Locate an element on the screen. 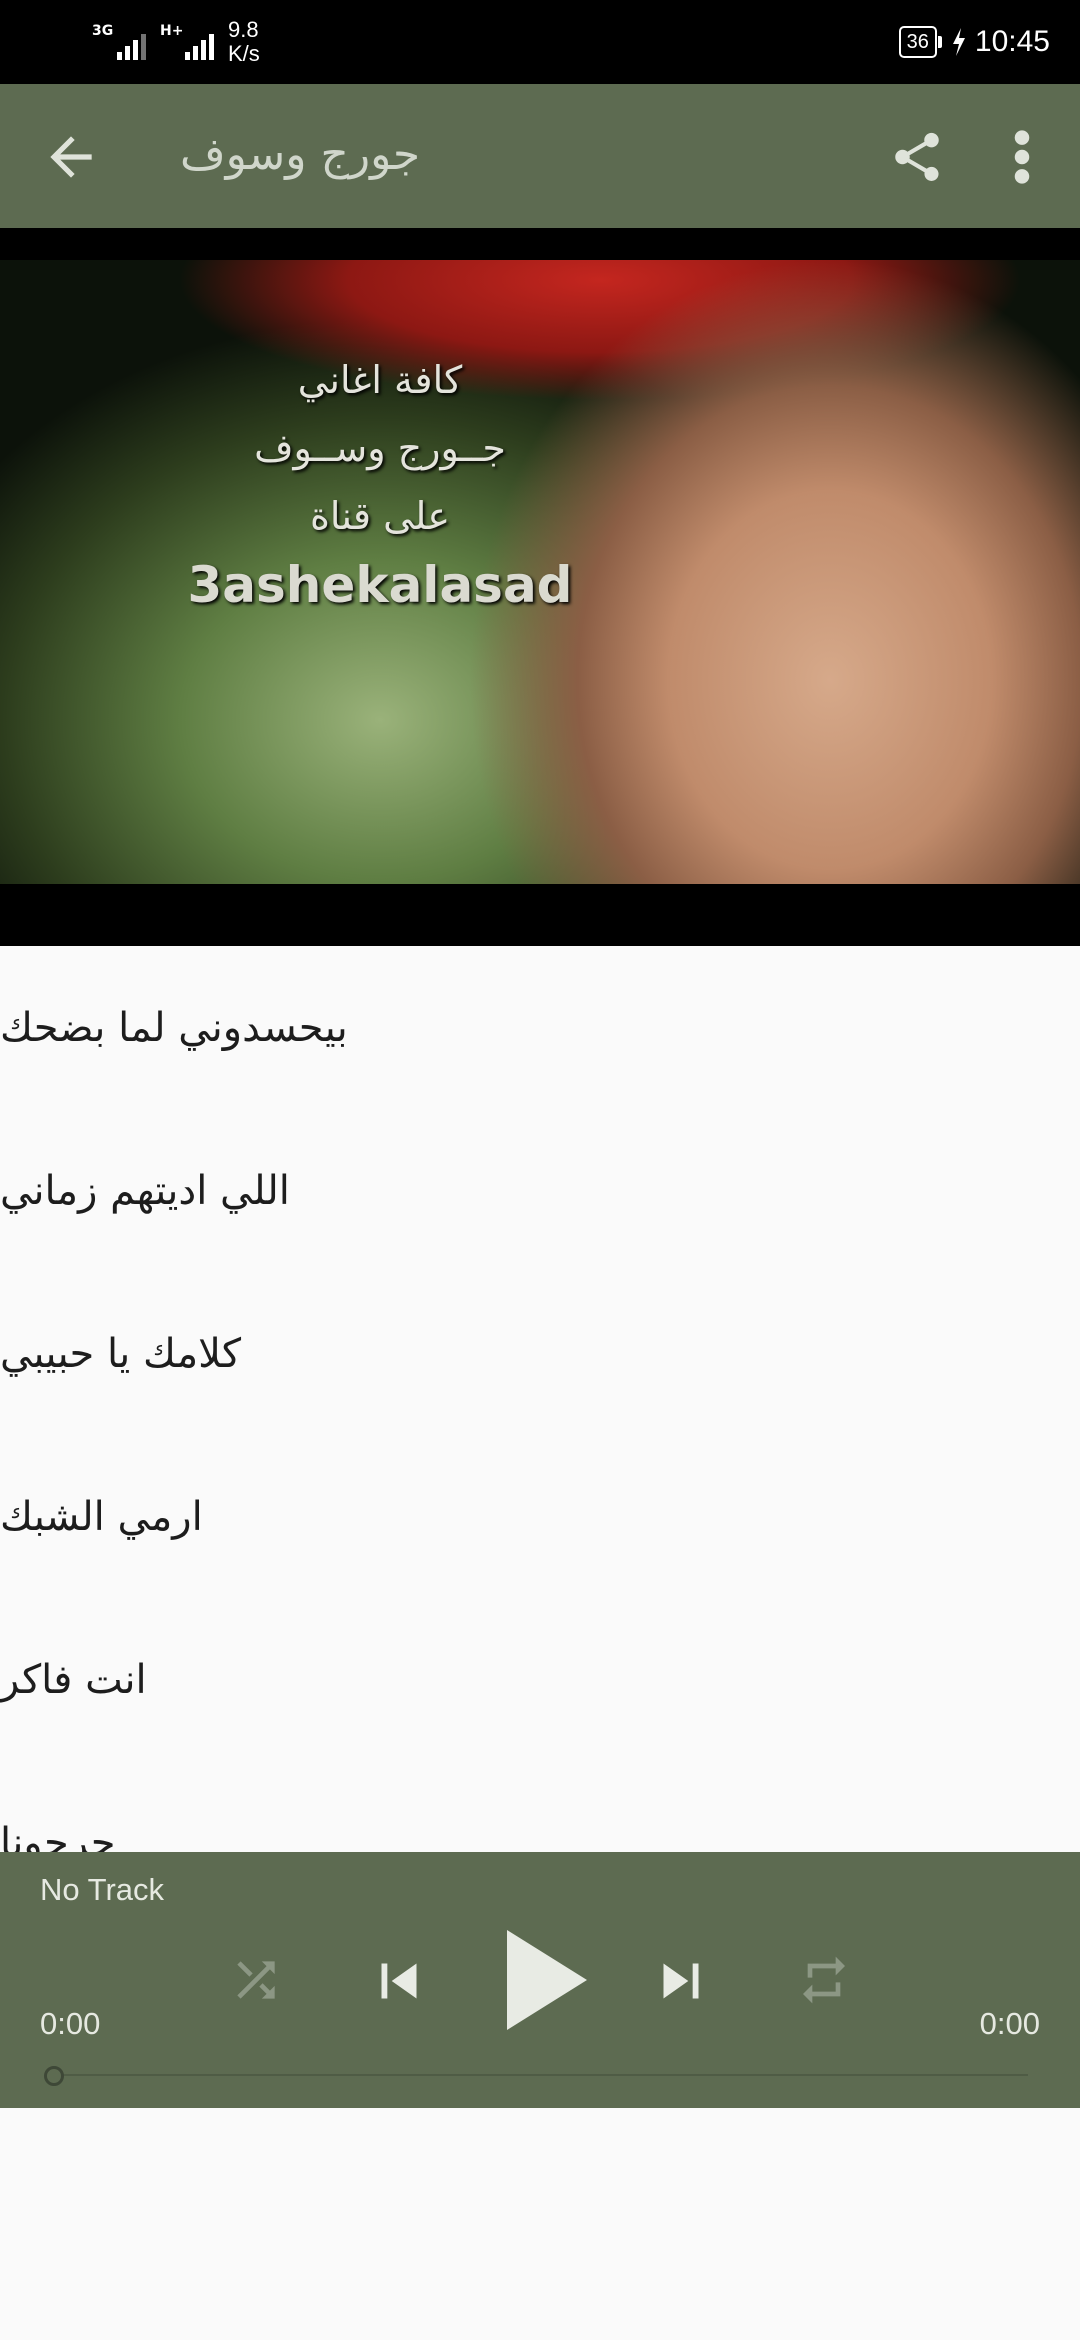 Image resolution: width=1080 pixels, height=2340 pixels. song-item: جرحونا is located at coordinates (540, 1807).